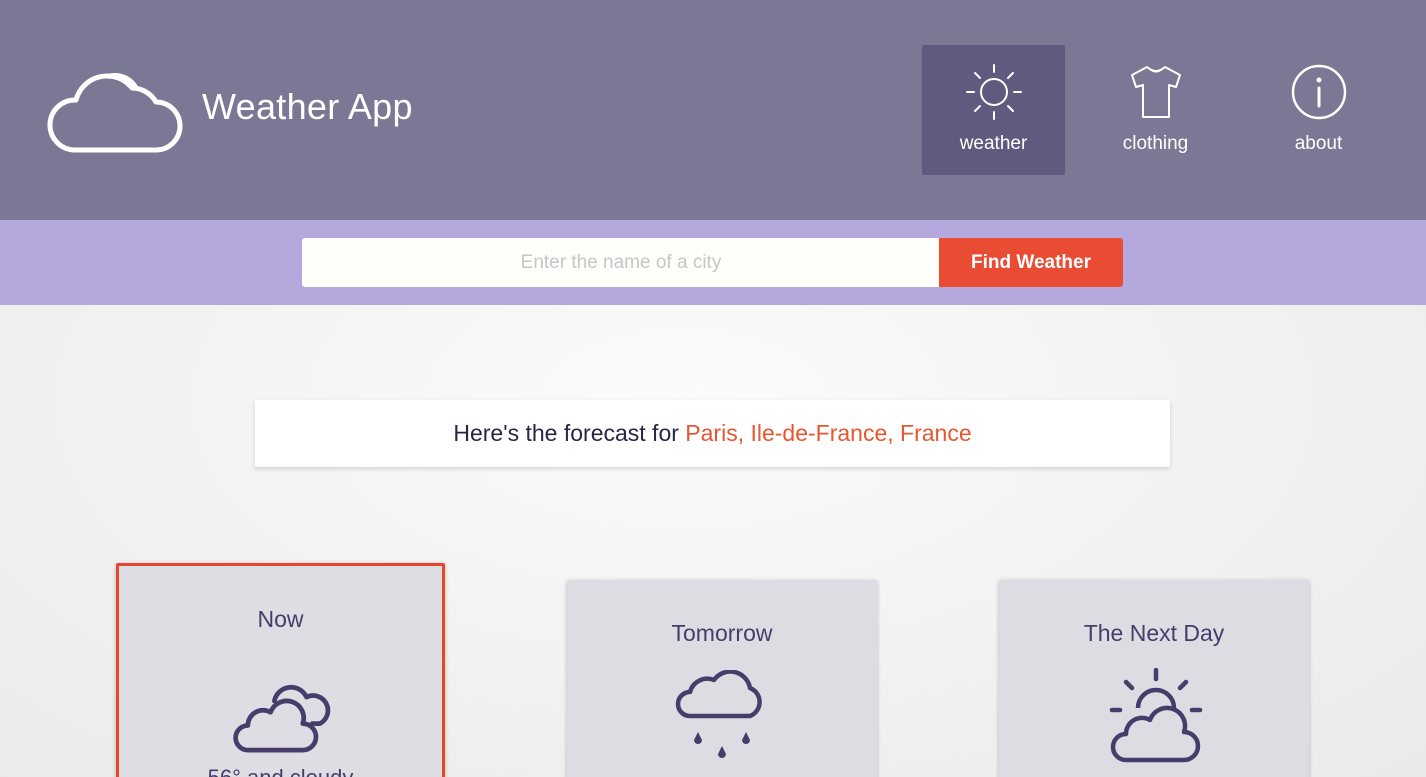 Image resolution: width=1426 pixels, height=777 pixels. Describe the element at coordinates (280, 619) in the screenshot. I see `card-title: Now` at that location.